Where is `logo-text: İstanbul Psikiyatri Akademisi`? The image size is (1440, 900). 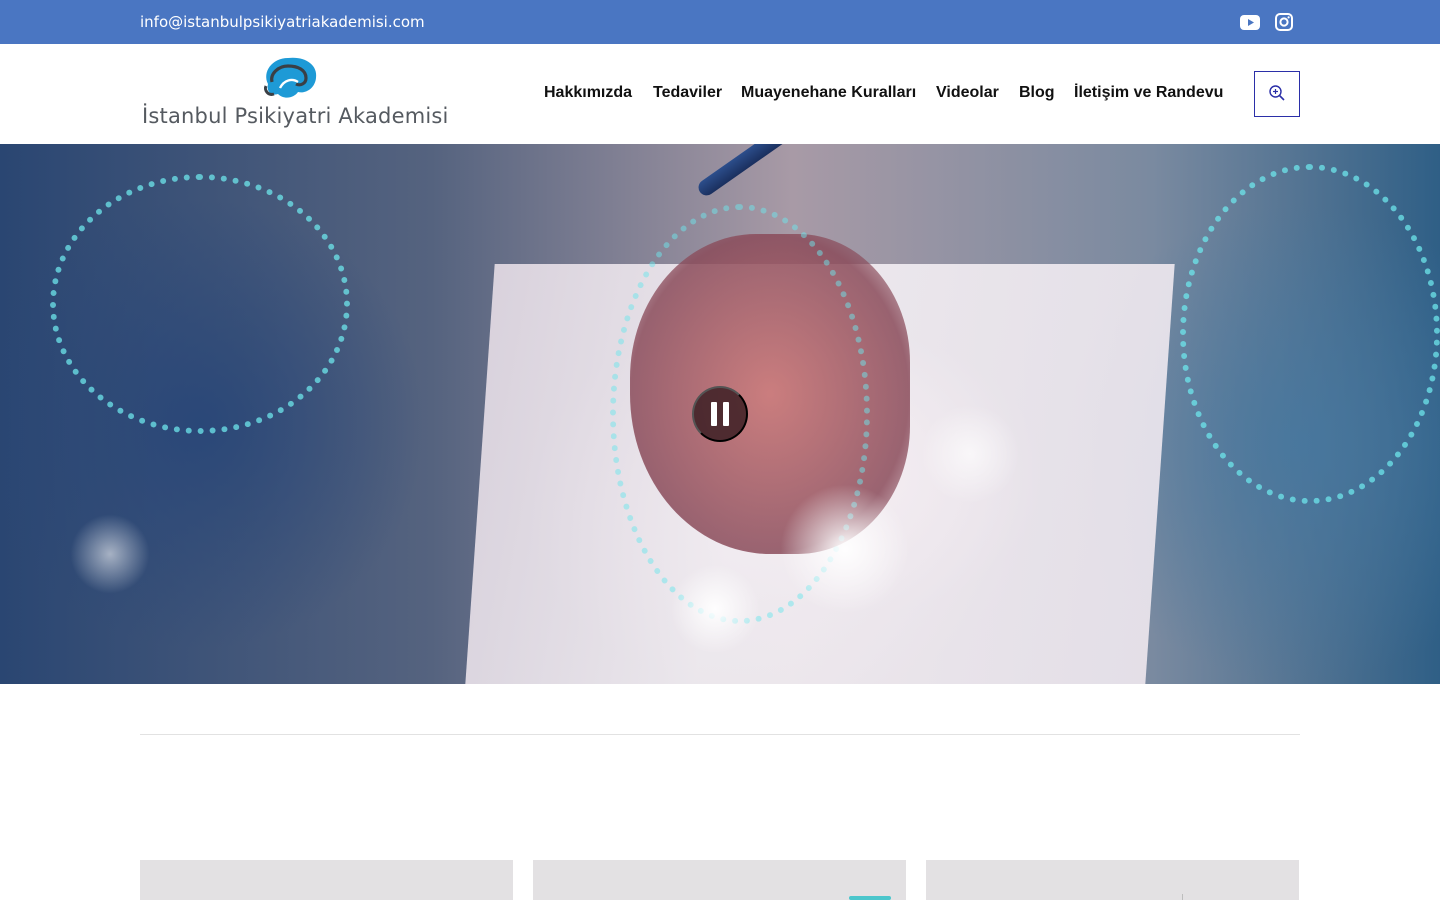 logo-text: İstanbul Psikiyatri Akademisi is located at coordinates (295, 116).